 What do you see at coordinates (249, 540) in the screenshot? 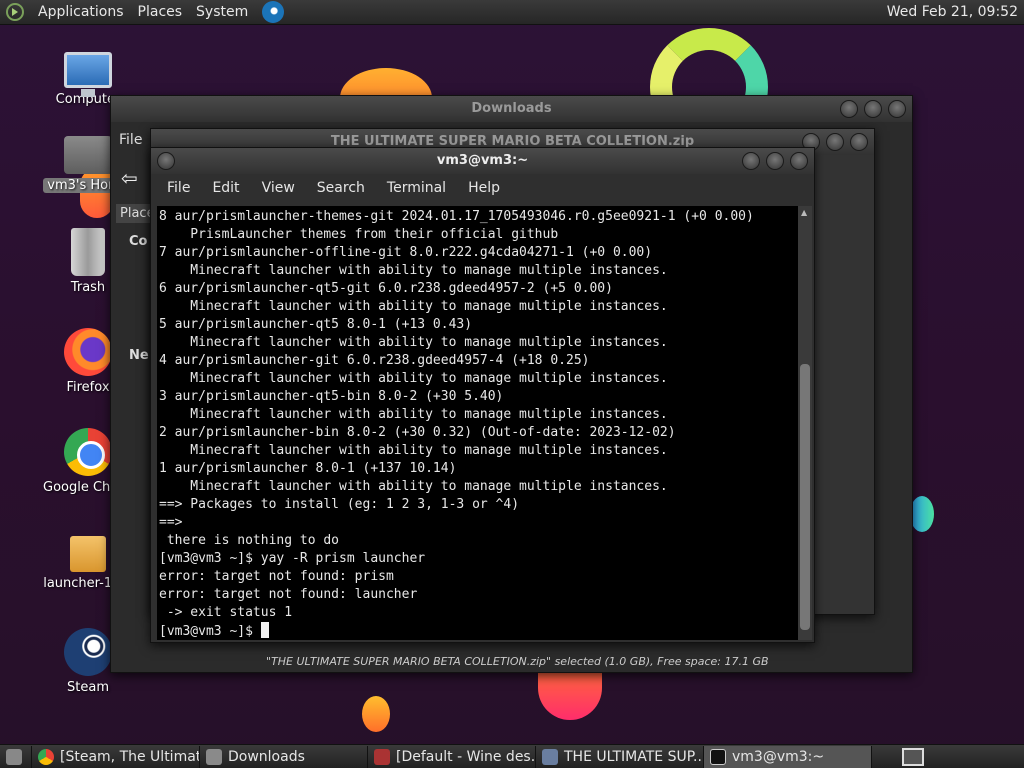
I see `terminal-line: there is nothing to do` at bounding box center [249, 540].